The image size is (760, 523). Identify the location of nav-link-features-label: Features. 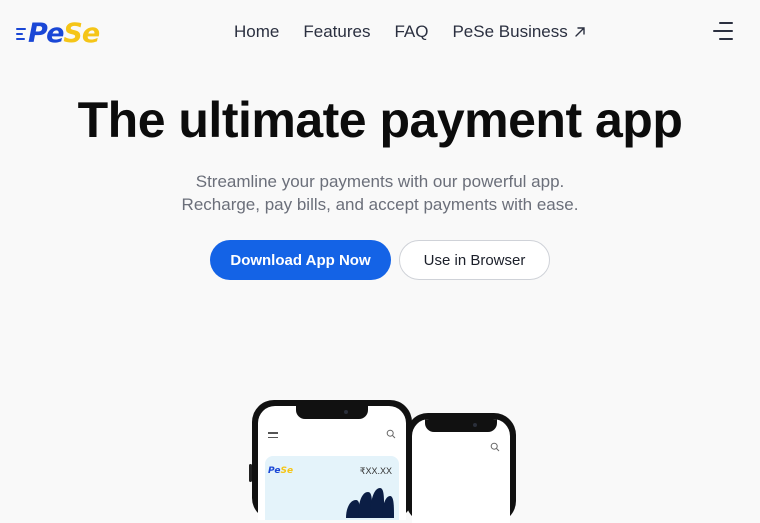
(337, 31).